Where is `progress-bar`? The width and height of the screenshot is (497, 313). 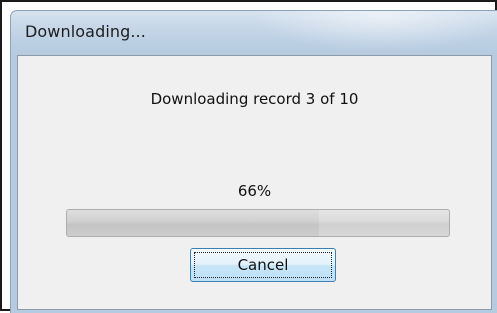
progress-bar is located at coordinates (258, 223).